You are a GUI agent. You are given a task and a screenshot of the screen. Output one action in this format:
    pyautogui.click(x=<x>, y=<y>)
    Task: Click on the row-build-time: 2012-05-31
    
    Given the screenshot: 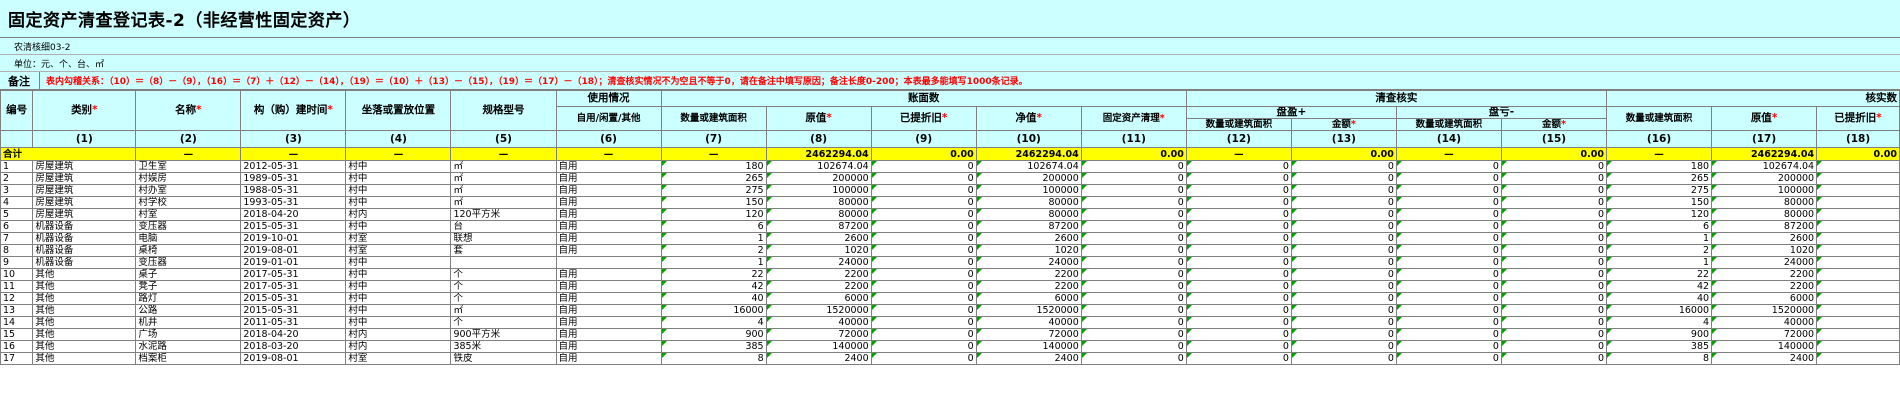 What is the action you would take?
    pyautogui.click(x=293, y=166)
    